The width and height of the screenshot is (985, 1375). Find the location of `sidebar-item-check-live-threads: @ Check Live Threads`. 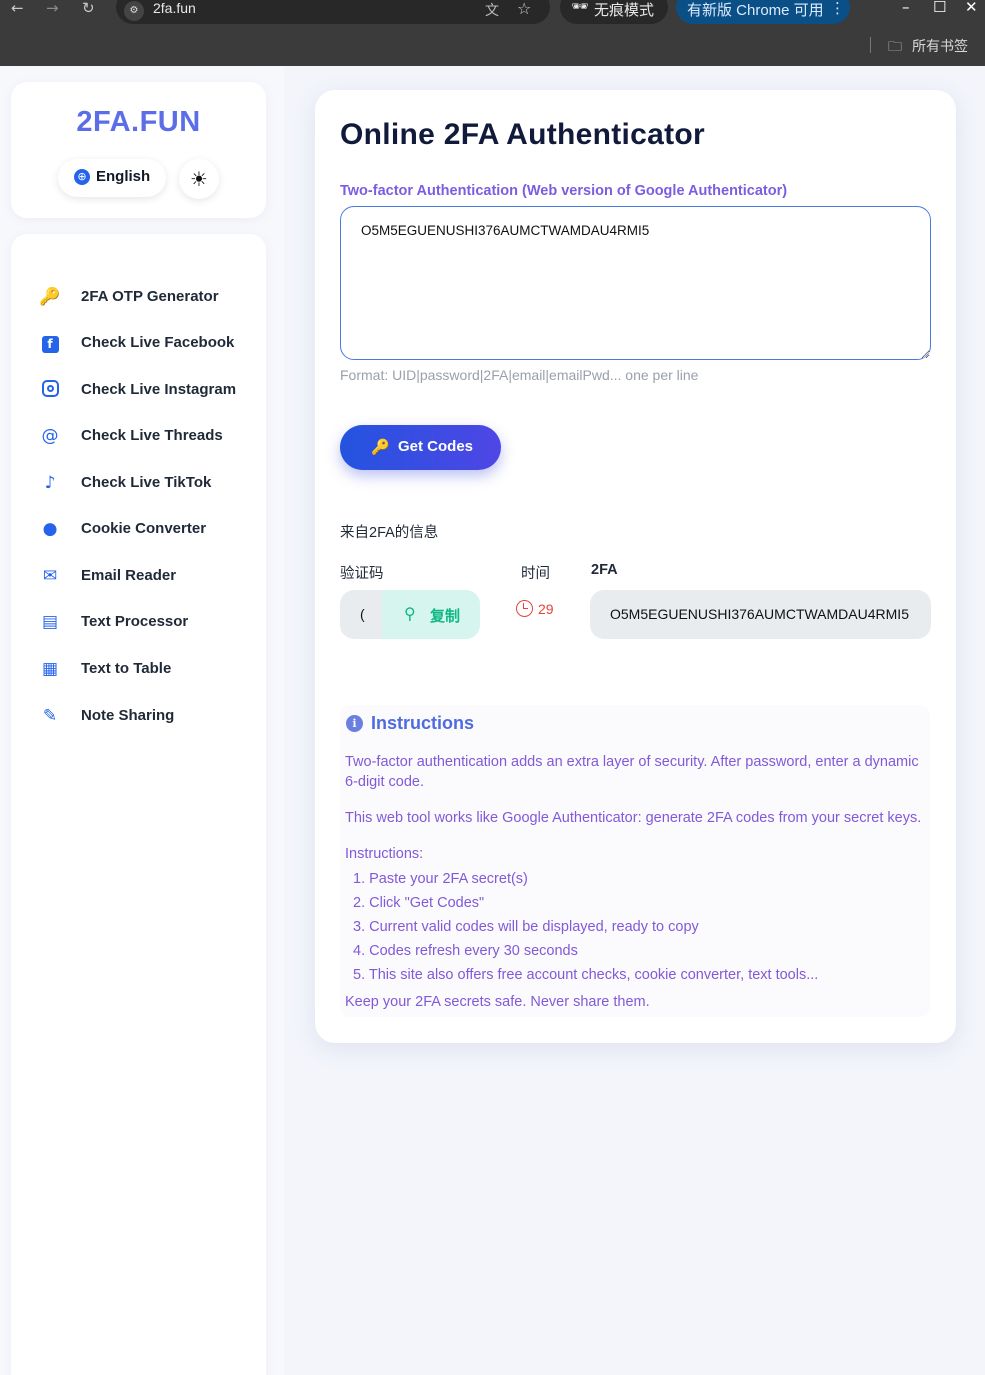

sidebar-item-check-live-threads: @ Check Live Threads is located at coordinates (144, 436).